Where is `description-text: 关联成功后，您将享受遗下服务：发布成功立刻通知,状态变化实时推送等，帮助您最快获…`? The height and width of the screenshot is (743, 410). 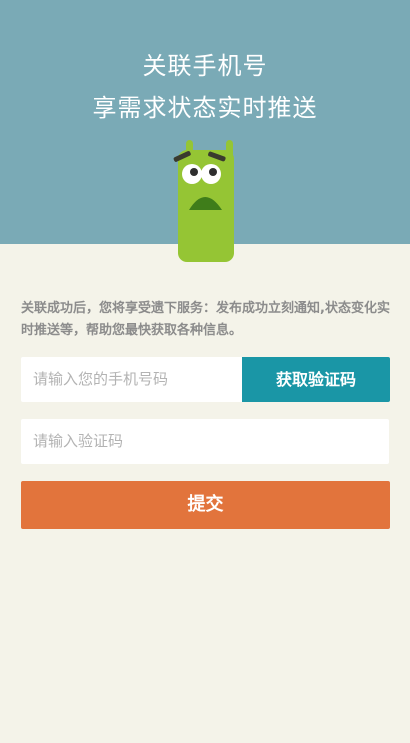 description-text: 关联成功后，您将享受遗下服务：发布成功立刻通知,状态变化实时推送等，帮助您最快获… is located at coordinates (205, 319).